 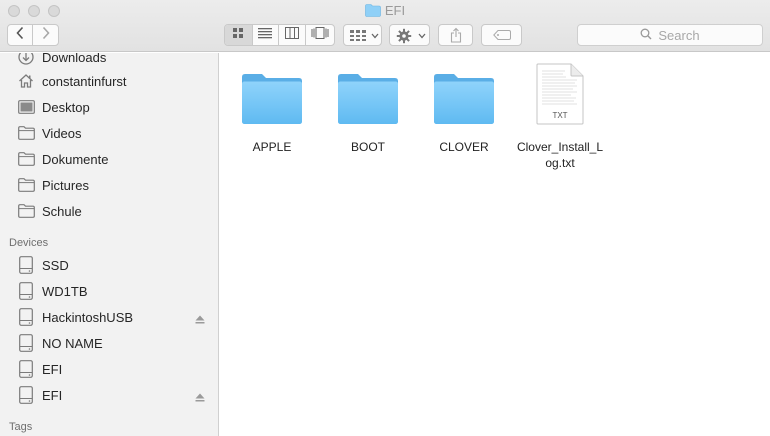 I want to click on icon-view-icon, so click(x=238, y=35).